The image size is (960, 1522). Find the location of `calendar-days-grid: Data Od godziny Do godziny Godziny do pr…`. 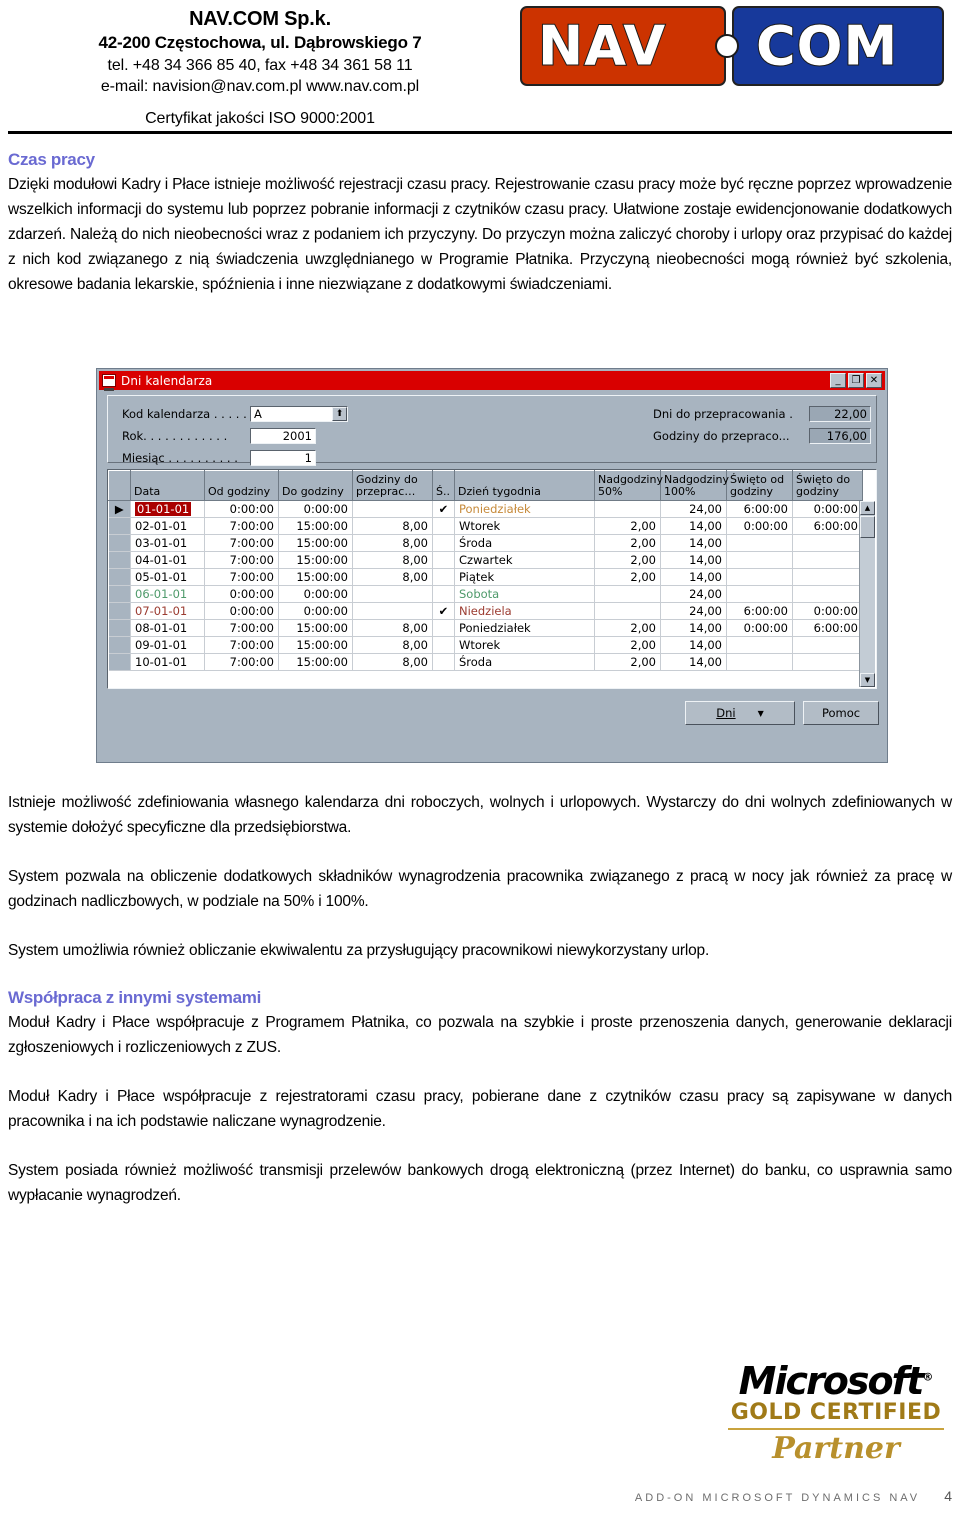

calendar-days-grid: Data Od godziny Do godziny Godziny do pr… is located at coordinates (492, 579).